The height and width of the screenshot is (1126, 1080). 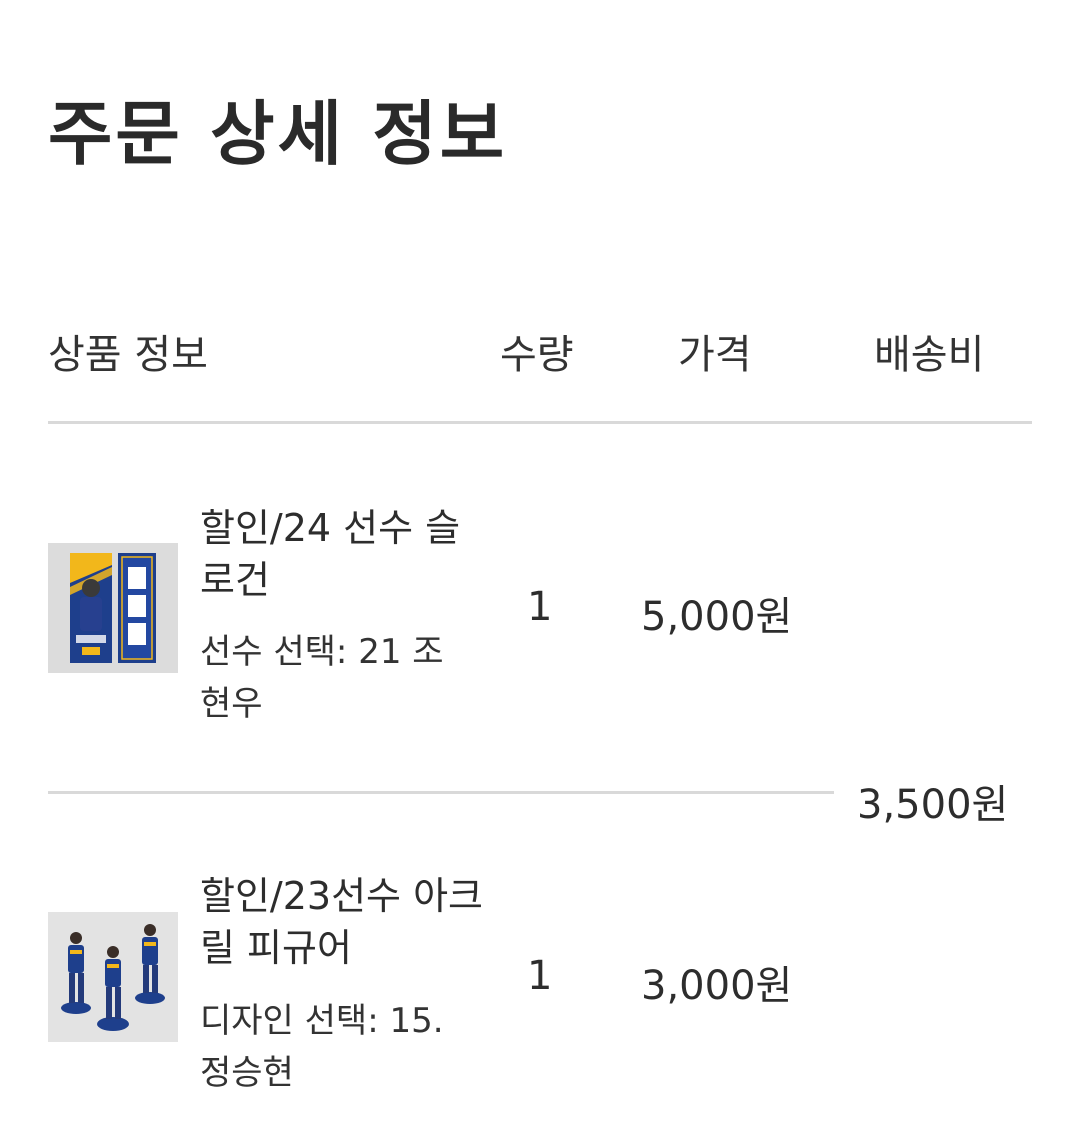 I want to click on header-price: 가격, so click(x=715, y=355).